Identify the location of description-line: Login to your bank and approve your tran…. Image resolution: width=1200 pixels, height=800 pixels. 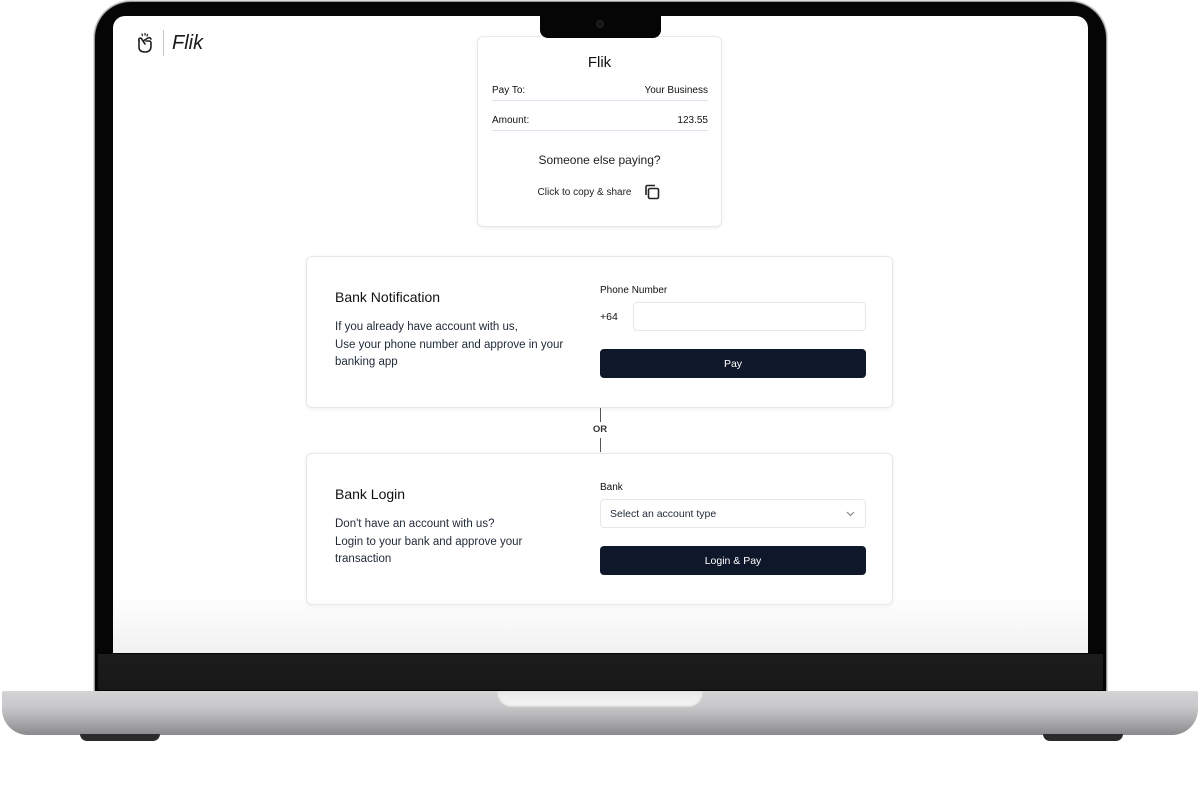
(429, 550).